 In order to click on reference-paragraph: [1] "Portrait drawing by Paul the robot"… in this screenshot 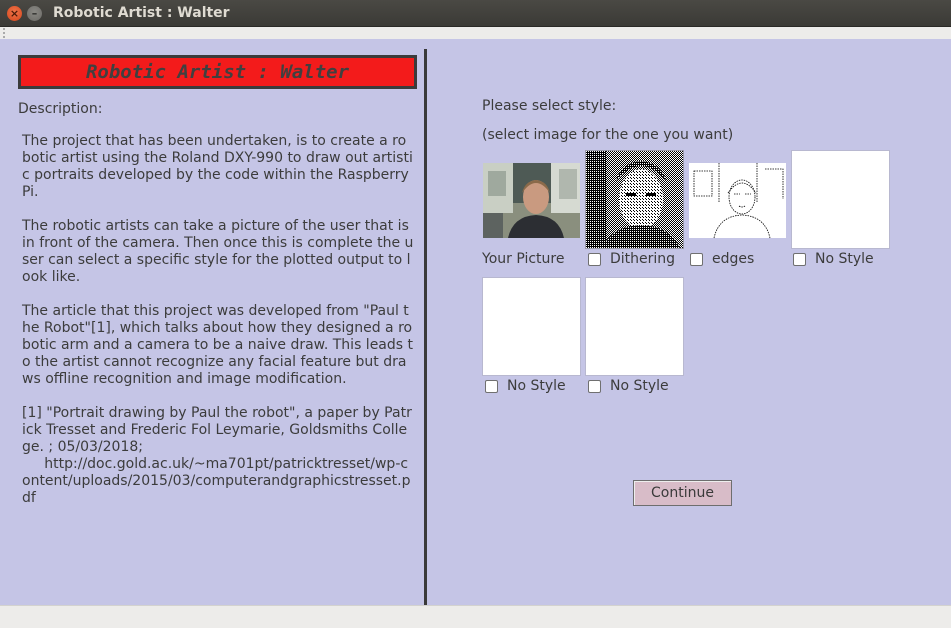, I will do `click(217, 455)`.